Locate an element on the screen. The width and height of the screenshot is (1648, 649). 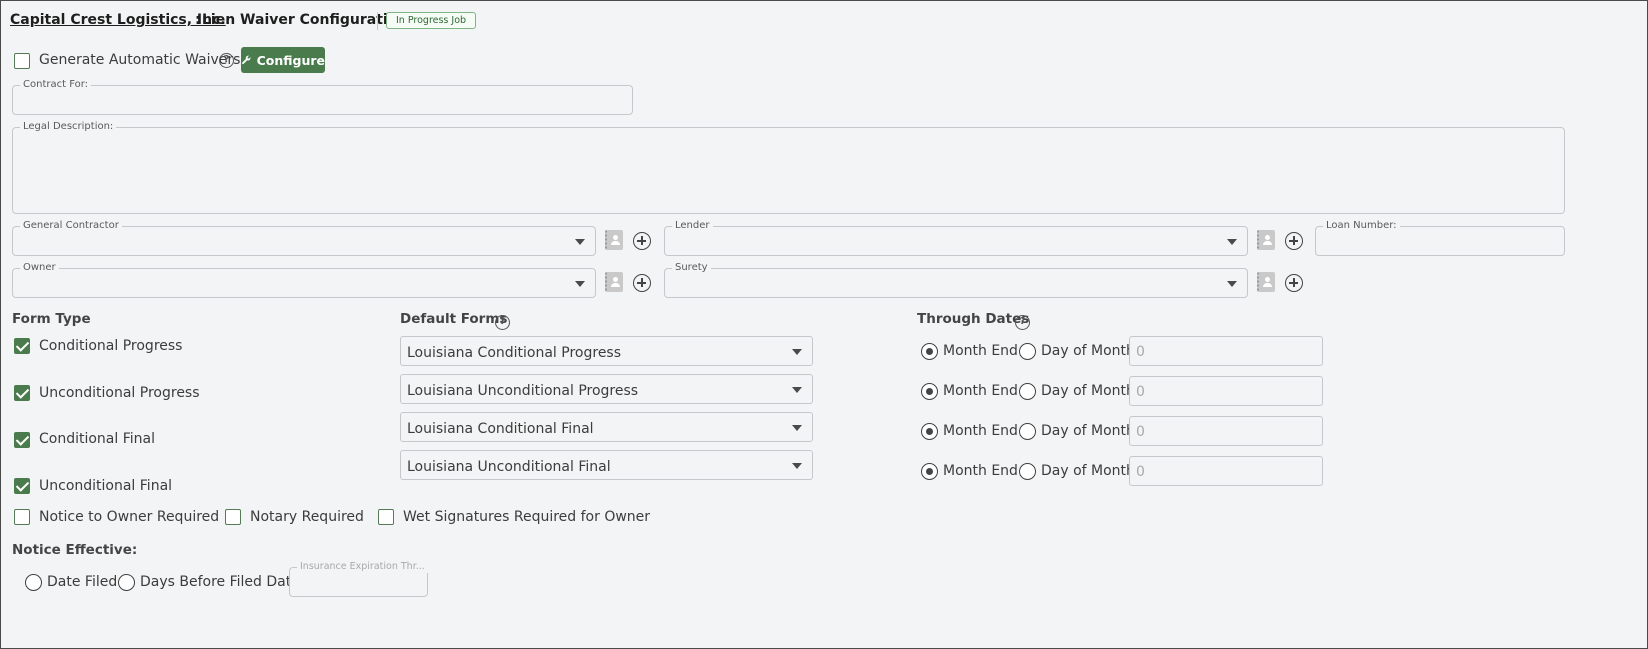
lender-select: Lender is located at coordinates (956, 238).